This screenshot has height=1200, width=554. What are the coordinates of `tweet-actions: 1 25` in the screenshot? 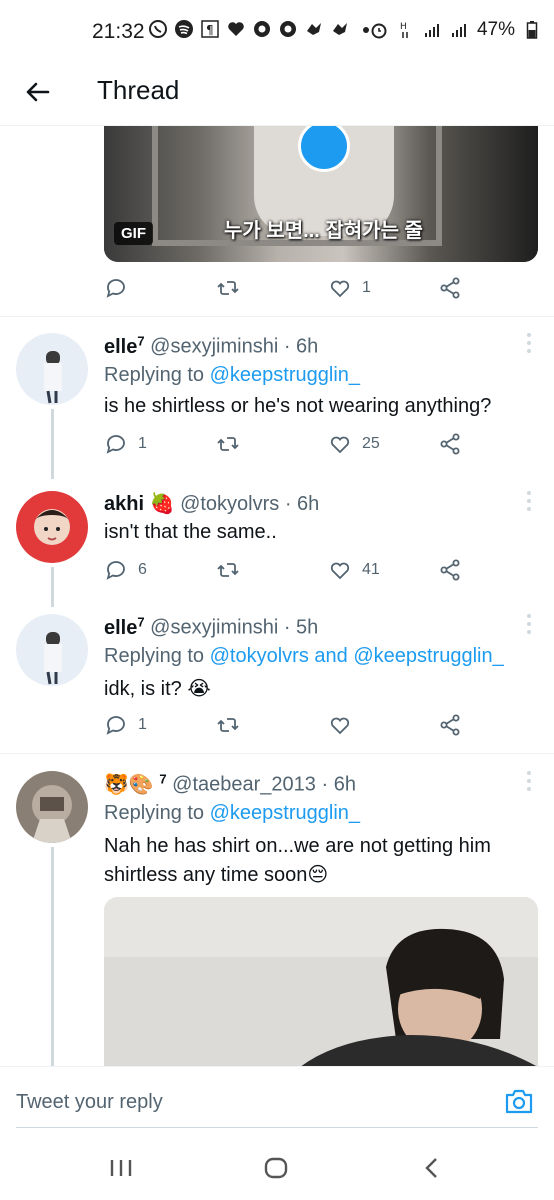 It's located at (294, 447).